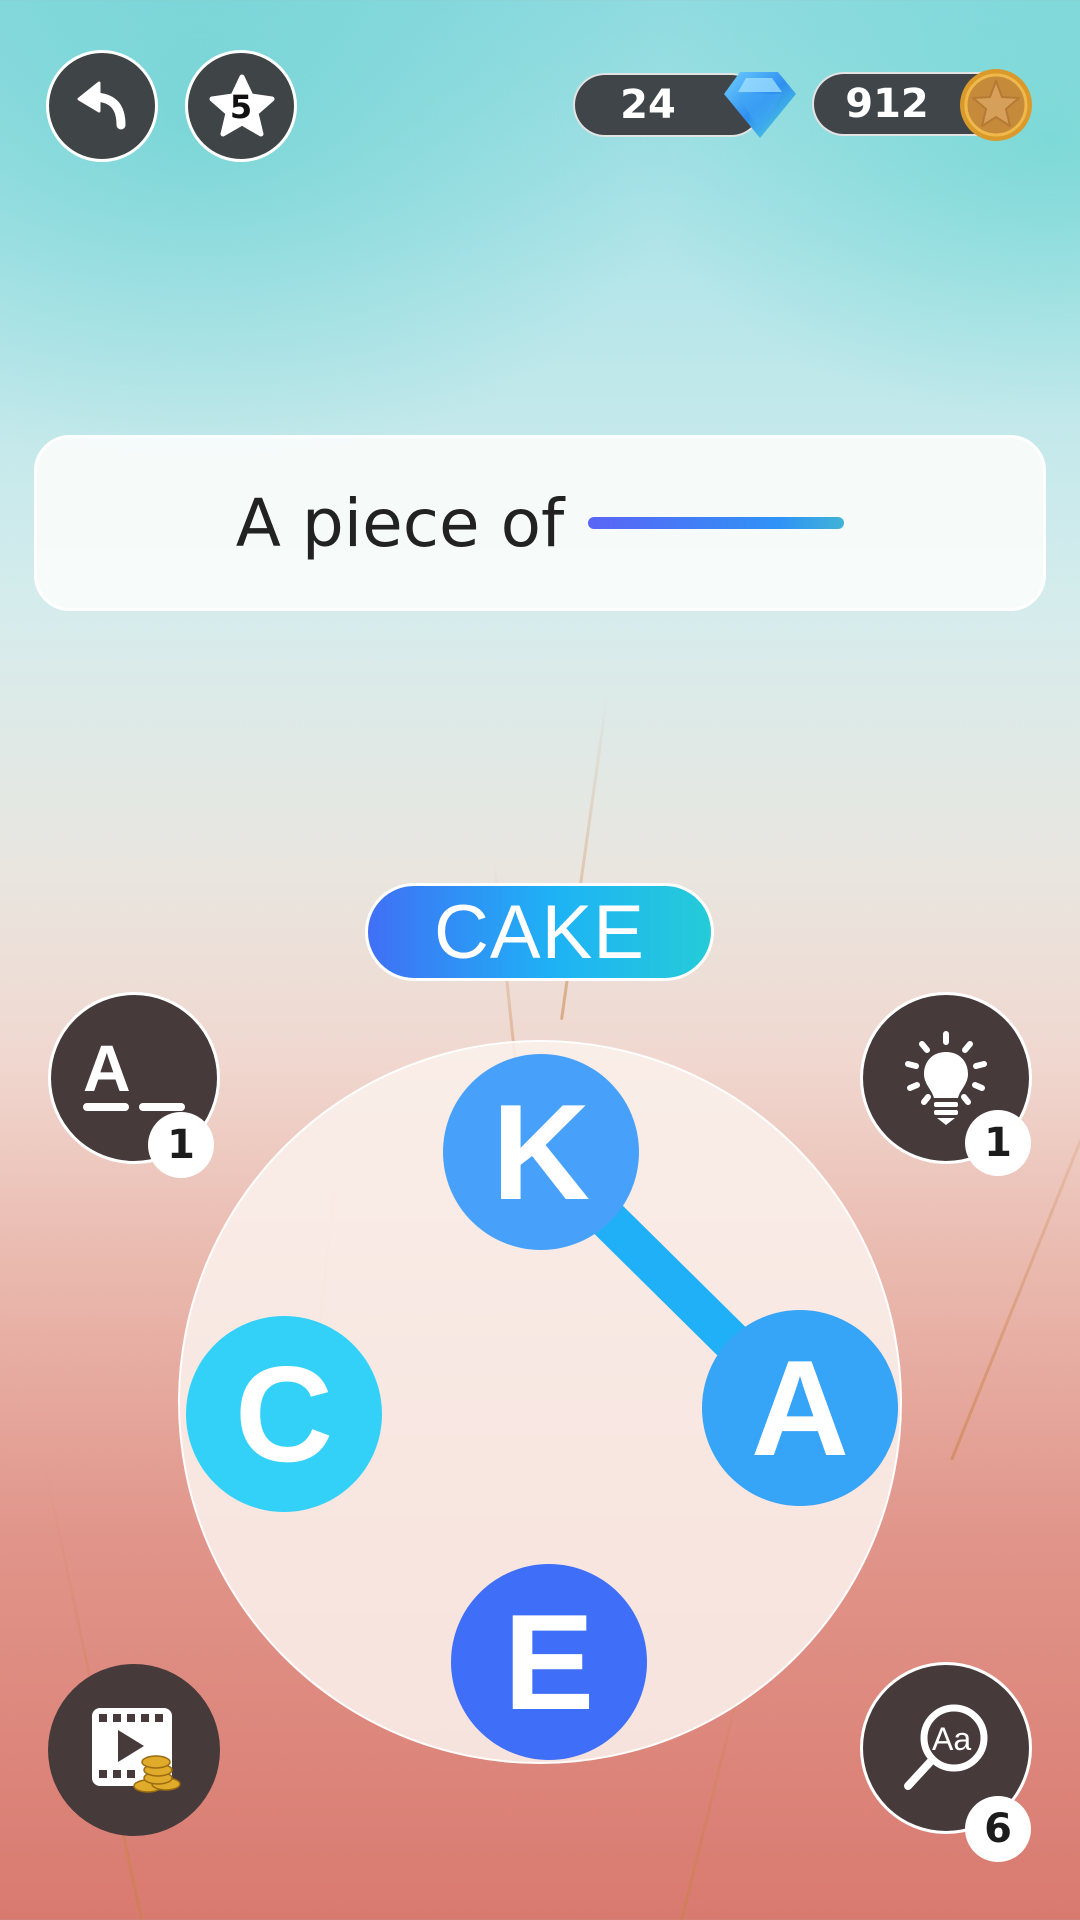  What do you see at coordinates (800, 1408) in the screenshot?
I see `letter-tile-a: A` at bounding box center [800, 1408].